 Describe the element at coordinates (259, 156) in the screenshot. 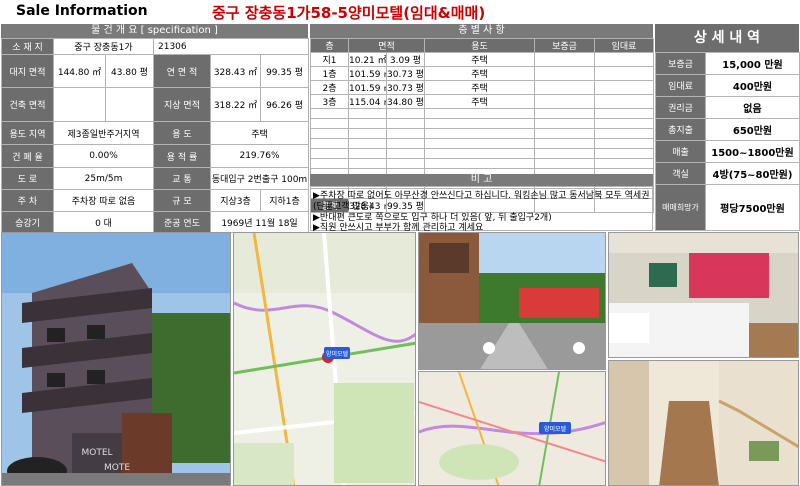

I see `value-far: 219.76%` at that location.